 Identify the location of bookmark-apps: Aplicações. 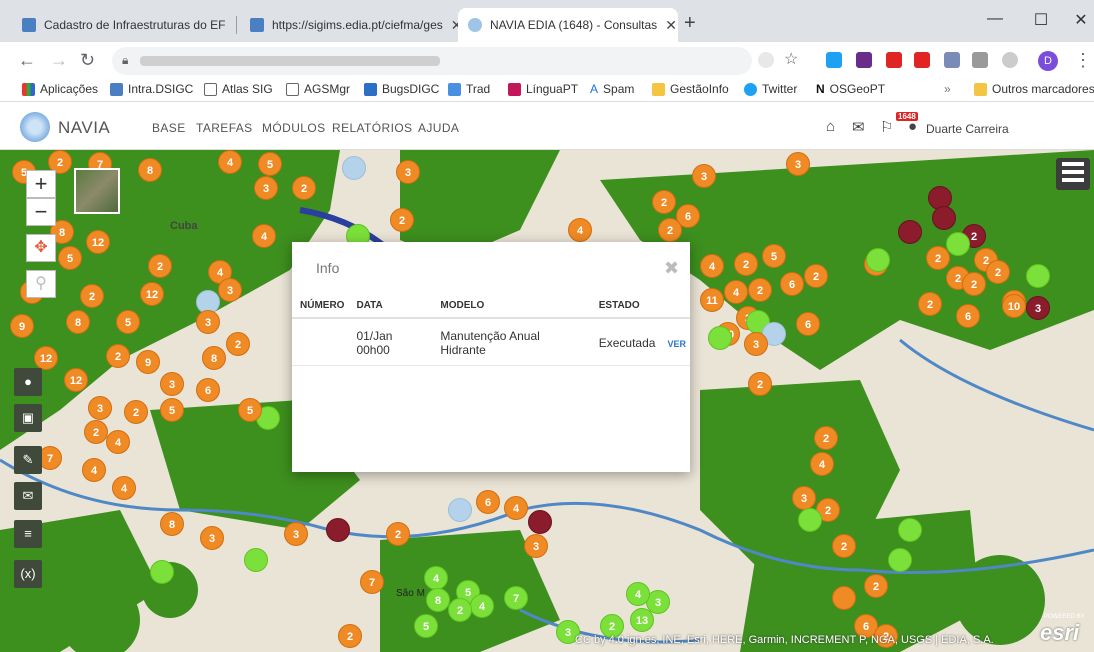
(60, 89).